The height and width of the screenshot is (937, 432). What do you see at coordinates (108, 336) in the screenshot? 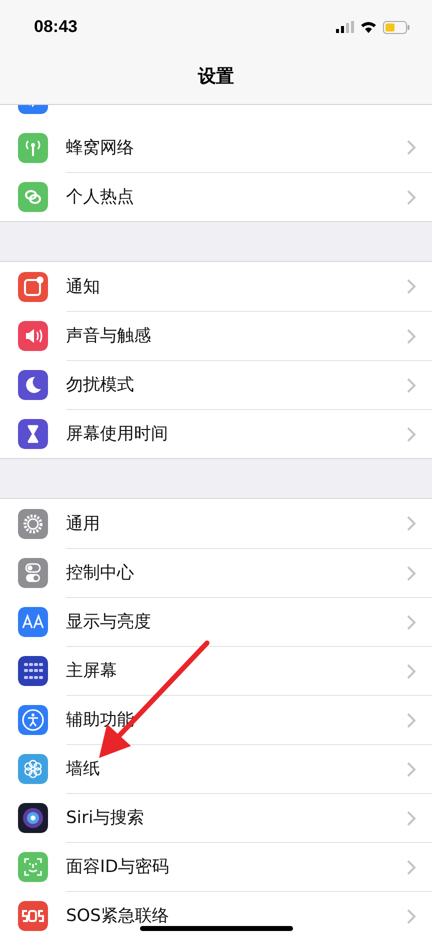
I see `row-label: 声音与触感` at bounding box center [108, 336].